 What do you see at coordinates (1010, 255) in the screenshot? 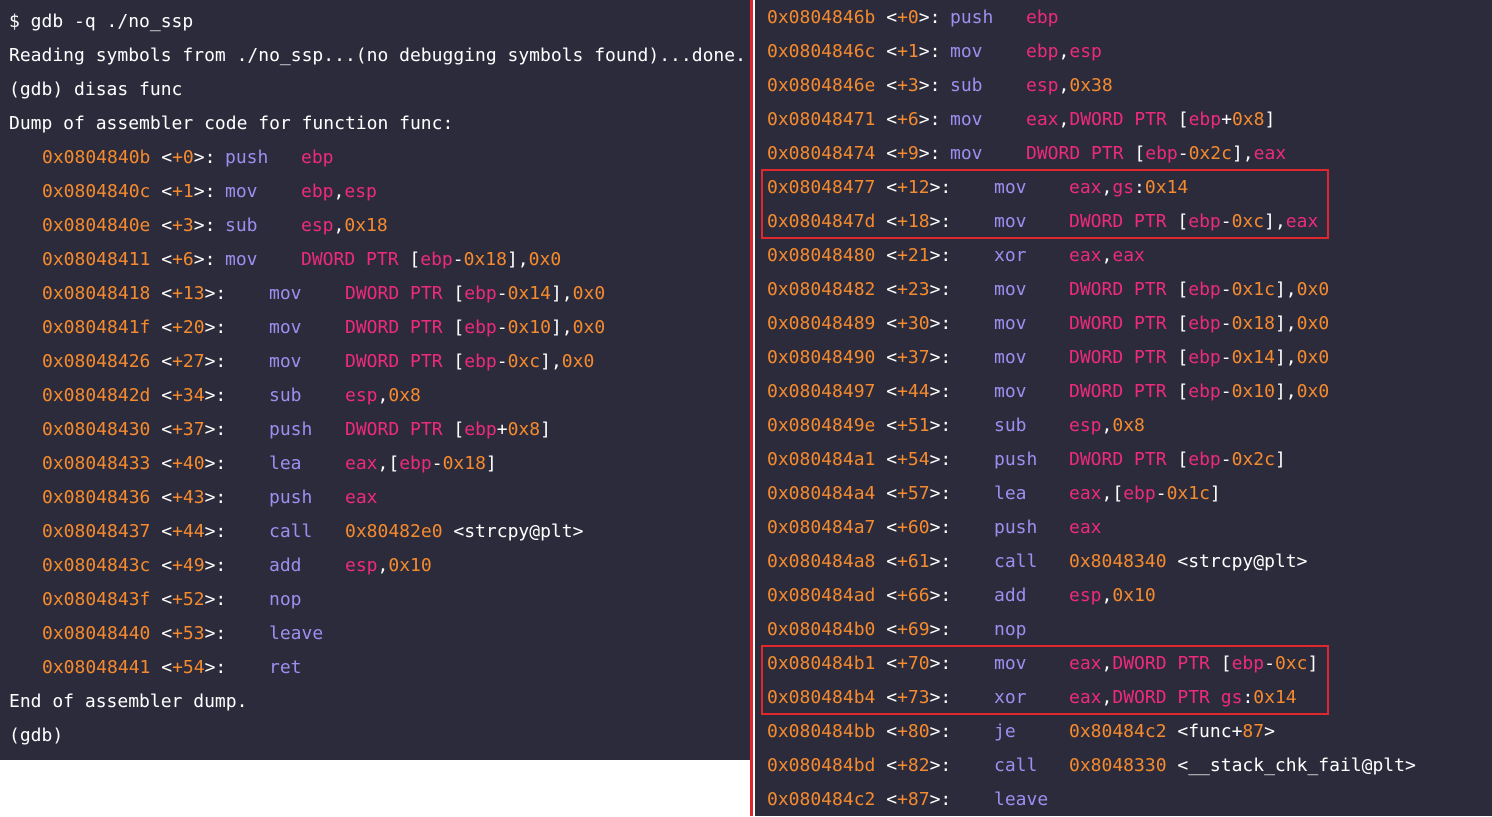
I see `asm-mnemonic: xor` at bounding box center [1010, 255].